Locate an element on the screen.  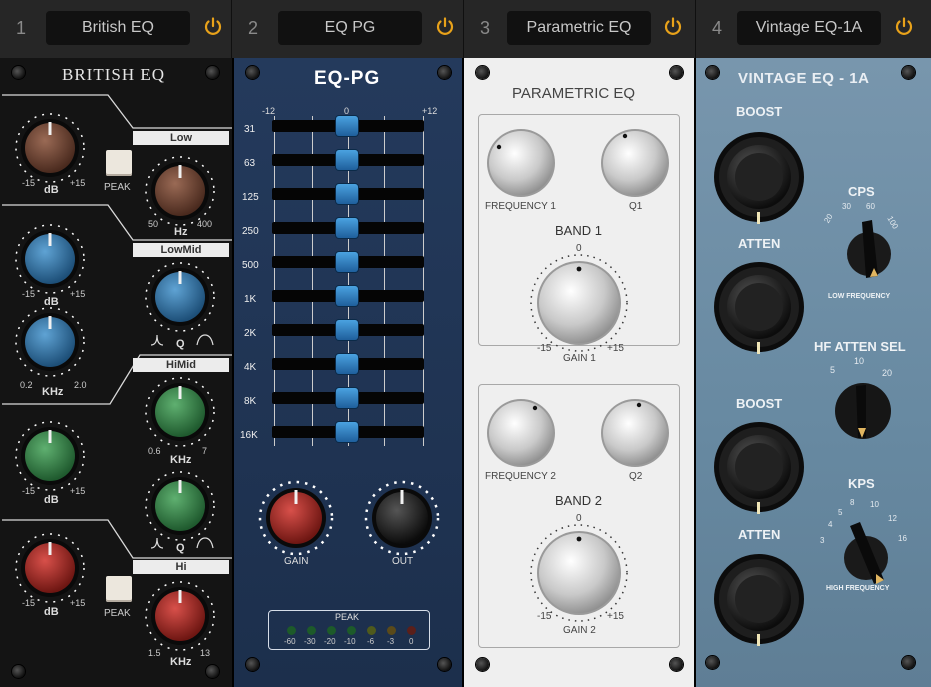
hi-gain-knob is located at coordinates (50, 568).